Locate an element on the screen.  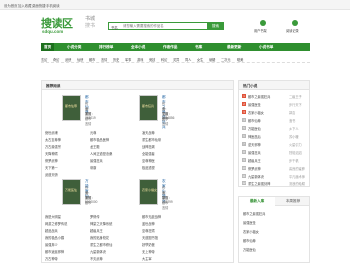
nav-categories: 小说分类 is located at coordinates (74, 47).